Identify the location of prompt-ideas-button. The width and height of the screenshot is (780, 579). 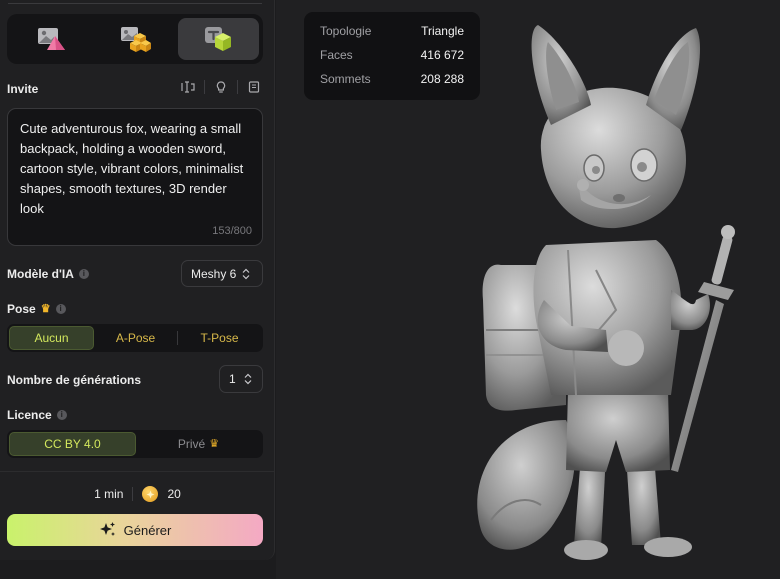
(221, 87).